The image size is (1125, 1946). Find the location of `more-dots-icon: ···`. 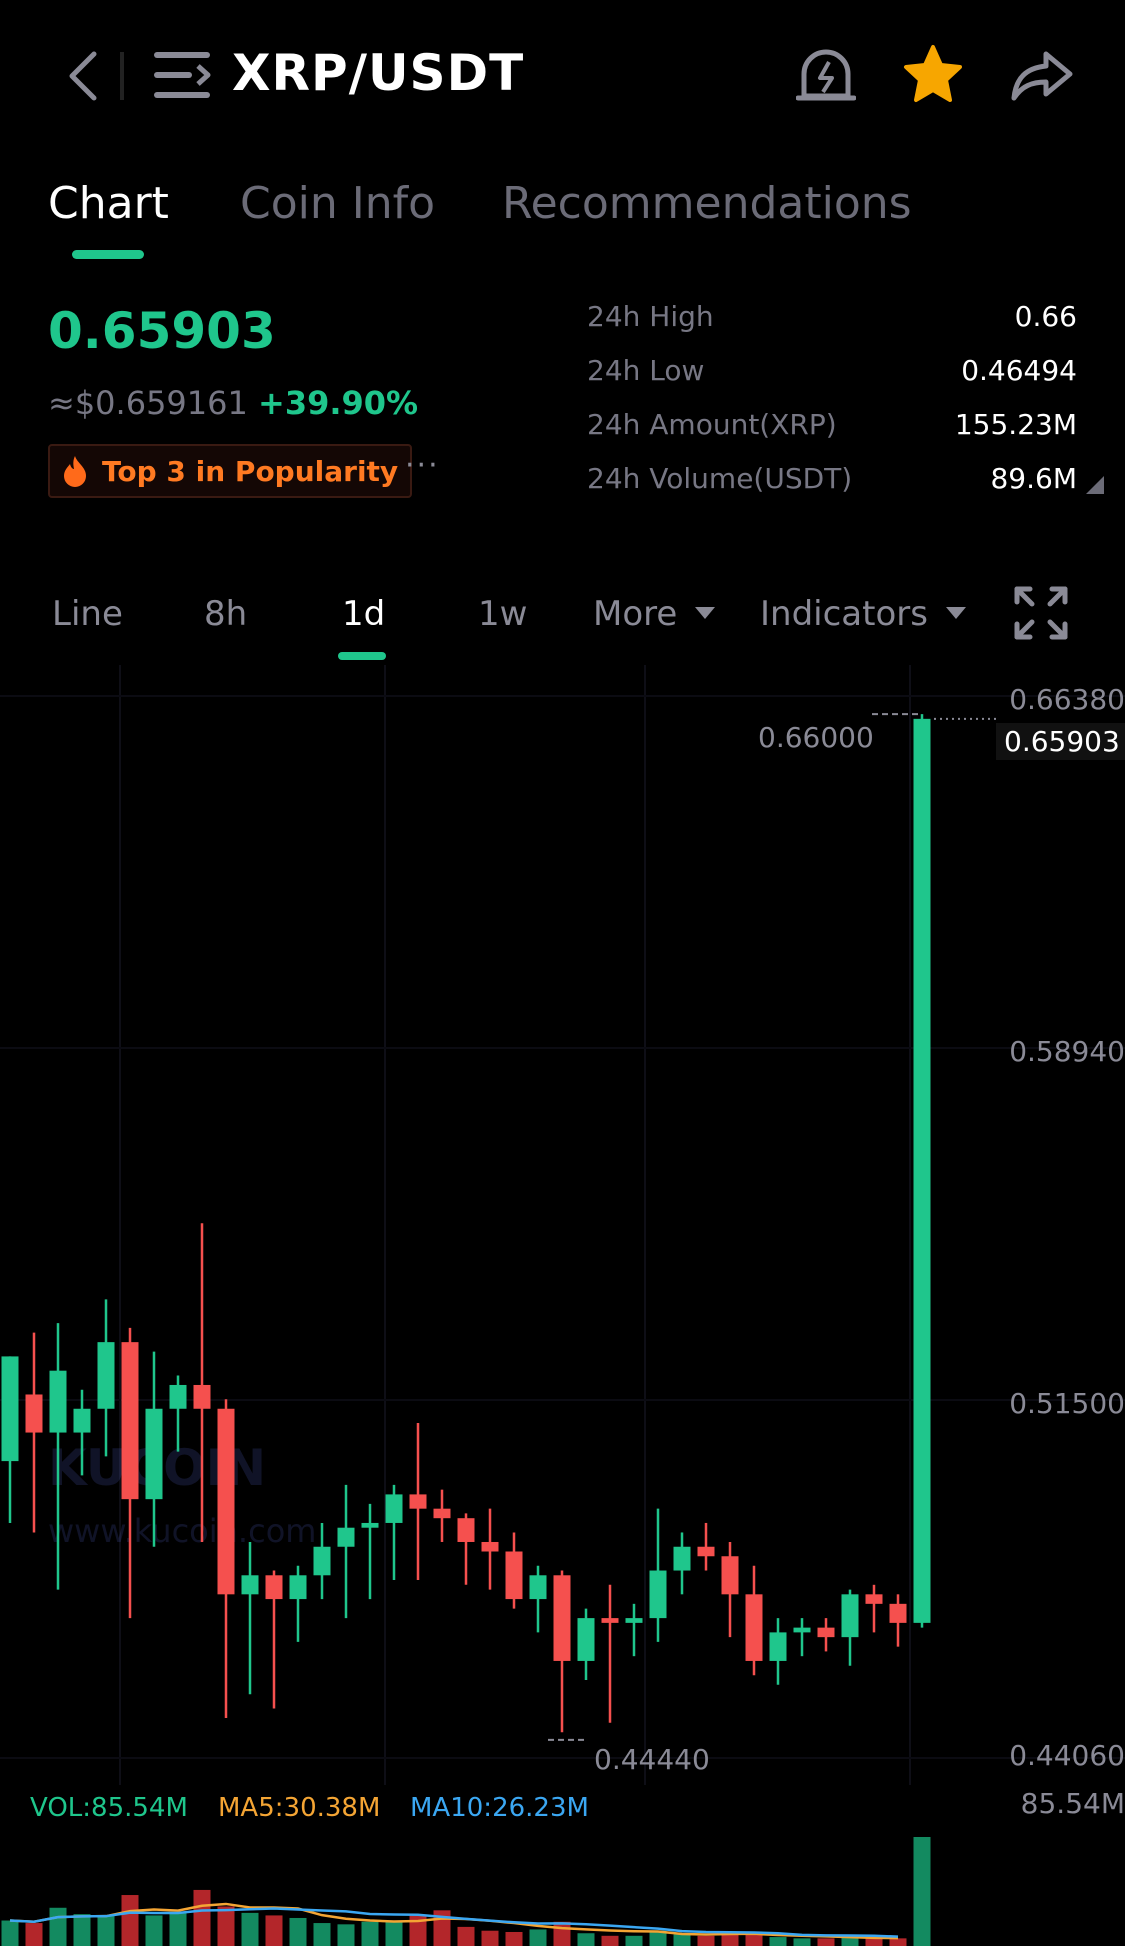

more-dots-icon: ··· is located at coordinates (422, 465).